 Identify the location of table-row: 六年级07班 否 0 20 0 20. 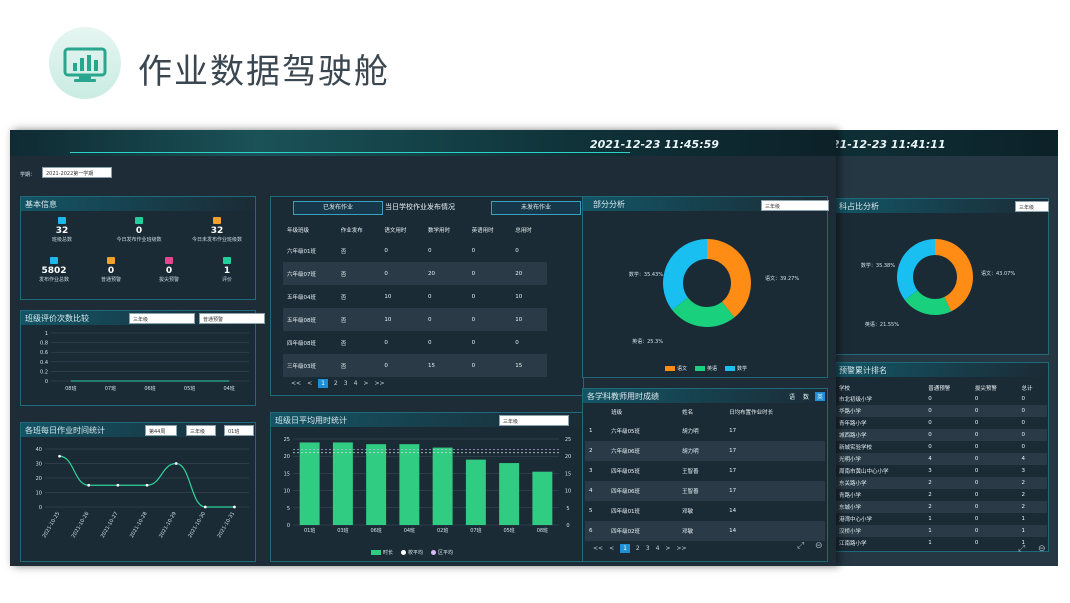
(415, 273).